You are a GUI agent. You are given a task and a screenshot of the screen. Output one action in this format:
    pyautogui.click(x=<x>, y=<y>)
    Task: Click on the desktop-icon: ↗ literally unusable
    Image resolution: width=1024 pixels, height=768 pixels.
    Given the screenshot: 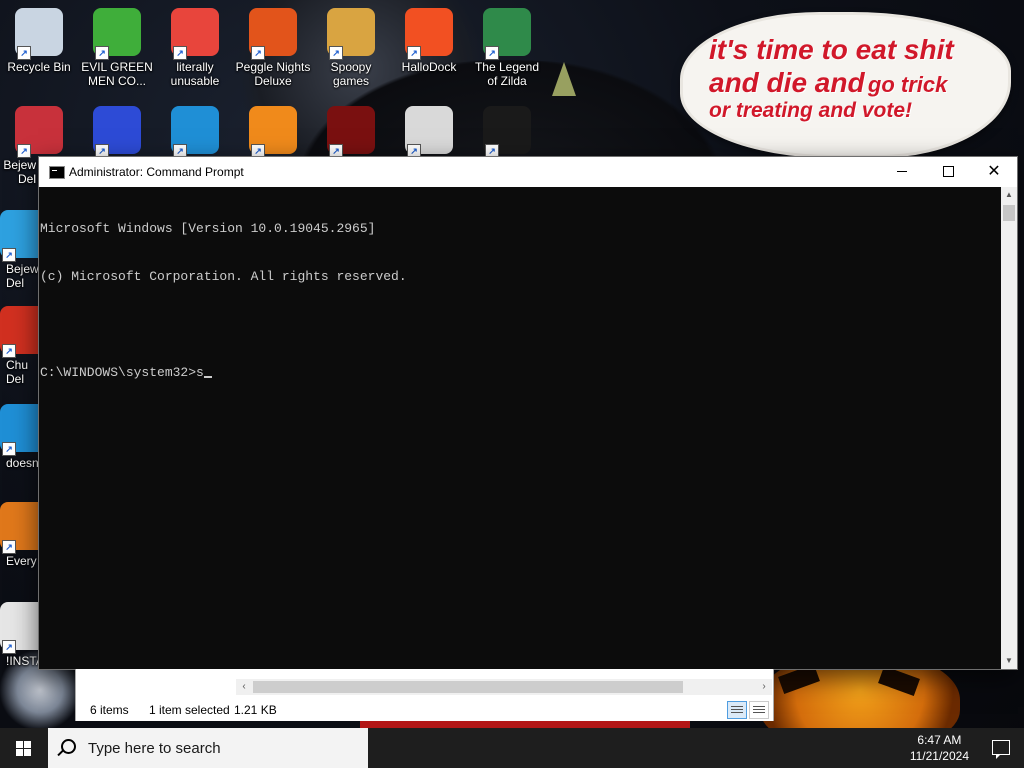 What is the action you would take?
    pyautogui.click(x=195, y=48)
    